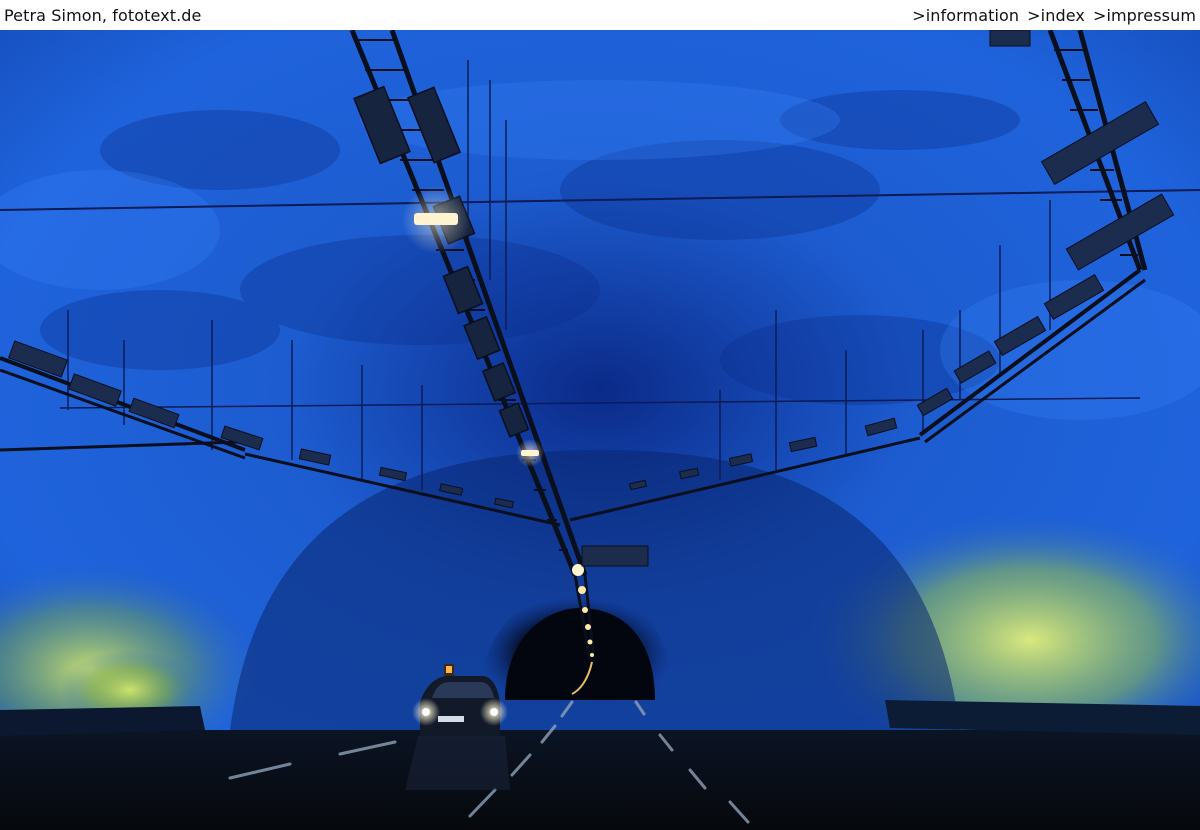 Image resolution: width=1200 pixels, height=830 pixels. I want to click on main-nav: >information >index >impressum, so click(1054, 15).